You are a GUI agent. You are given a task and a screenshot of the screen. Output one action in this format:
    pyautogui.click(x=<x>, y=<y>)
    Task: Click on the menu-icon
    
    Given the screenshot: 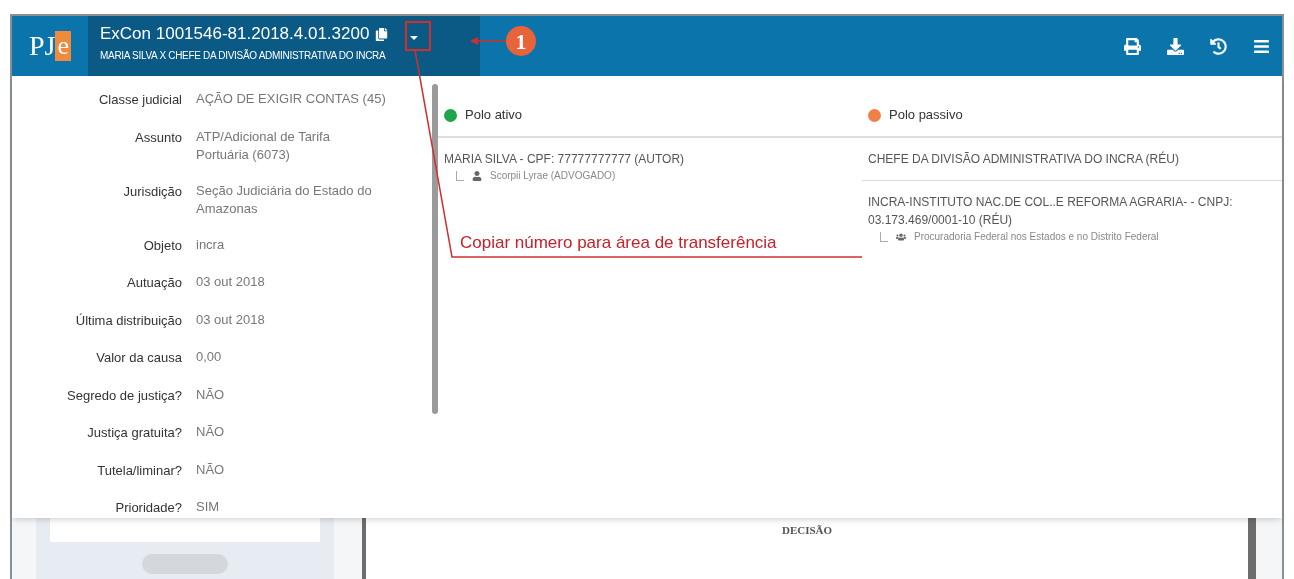 What is the action you would take?
    pyautogui.click(x=1261, y=46)
    